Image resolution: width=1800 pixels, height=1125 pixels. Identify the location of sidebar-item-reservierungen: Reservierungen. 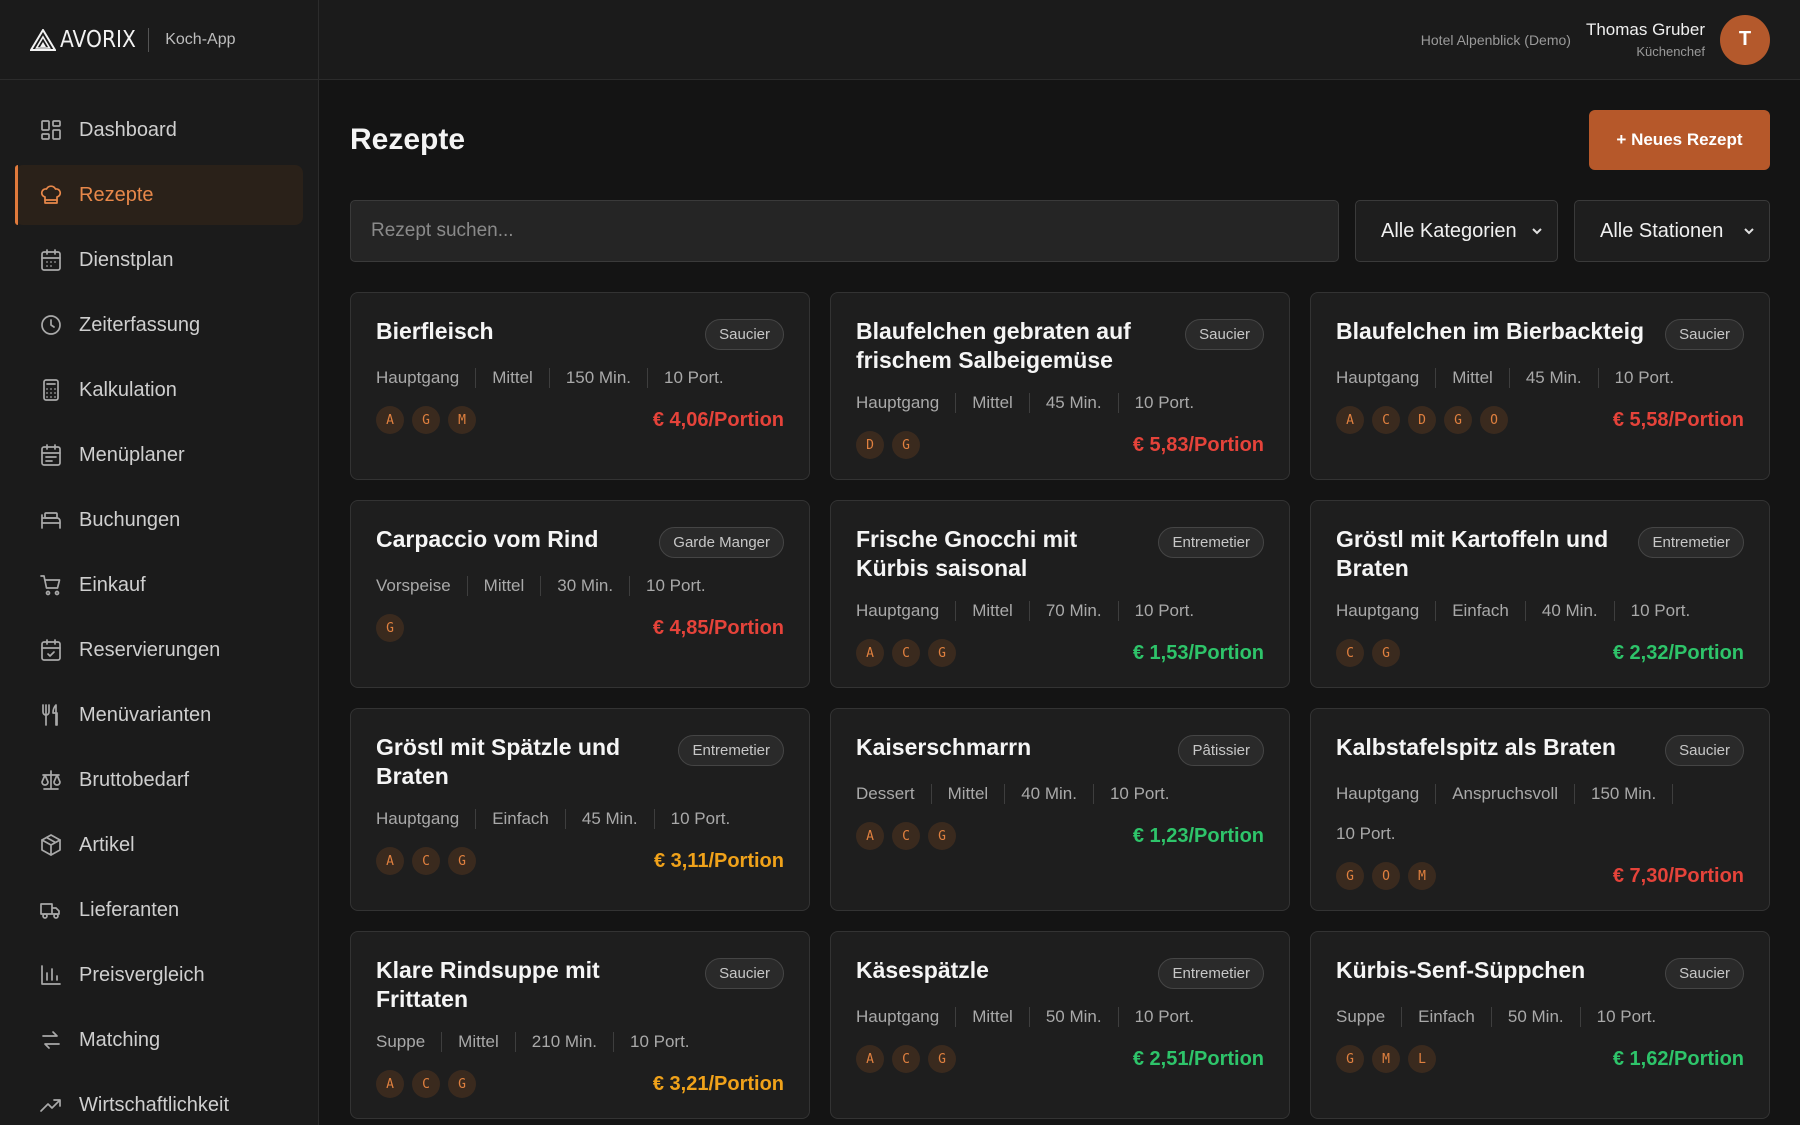
(159, 650).